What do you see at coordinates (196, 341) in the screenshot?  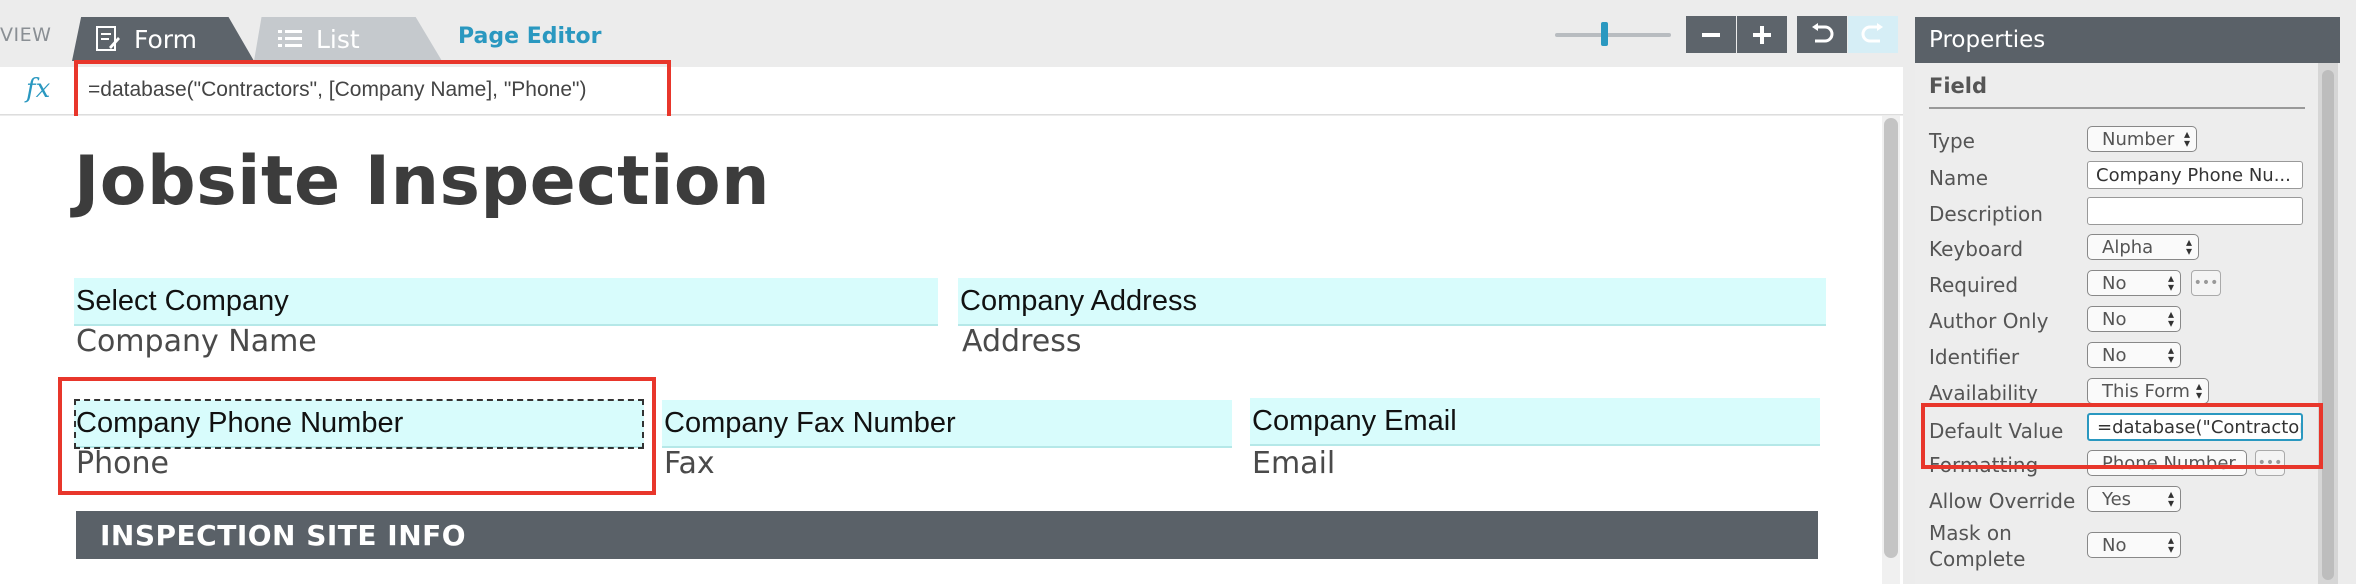 I see `field-name-company-name: Company Name` at bounding box center [196, 341].